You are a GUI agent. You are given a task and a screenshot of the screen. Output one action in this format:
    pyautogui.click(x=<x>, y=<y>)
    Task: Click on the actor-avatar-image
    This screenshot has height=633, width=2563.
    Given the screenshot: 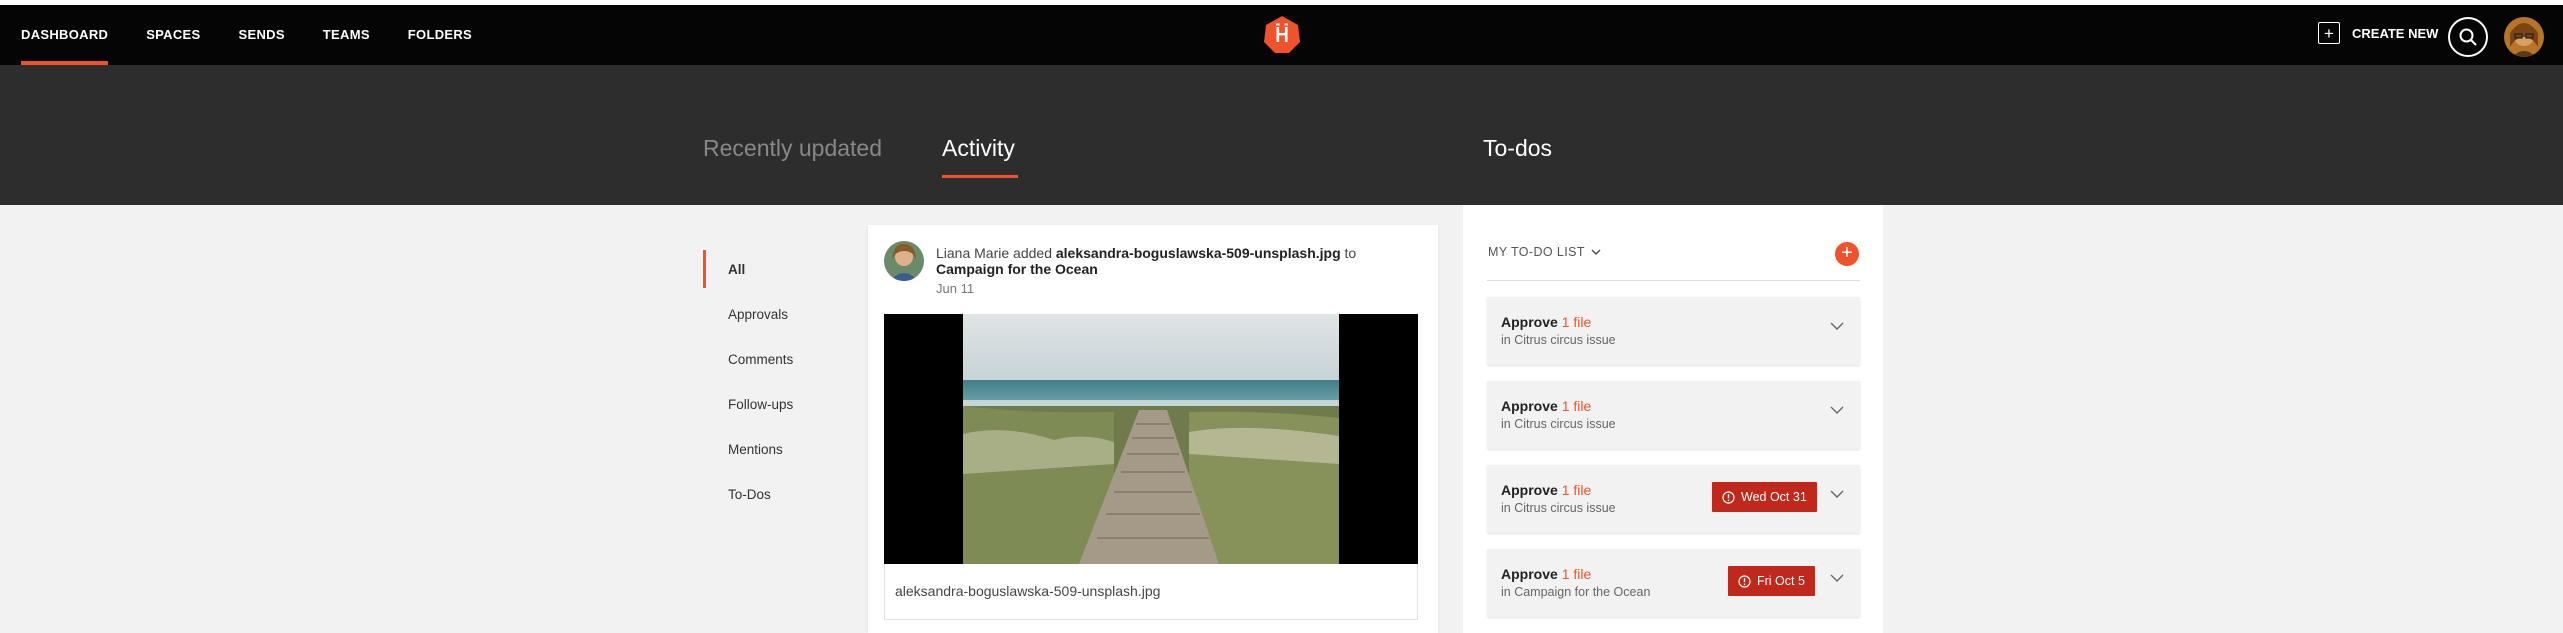 What is the action you would take?
    pyautogui.click(x=904, y=261)
    